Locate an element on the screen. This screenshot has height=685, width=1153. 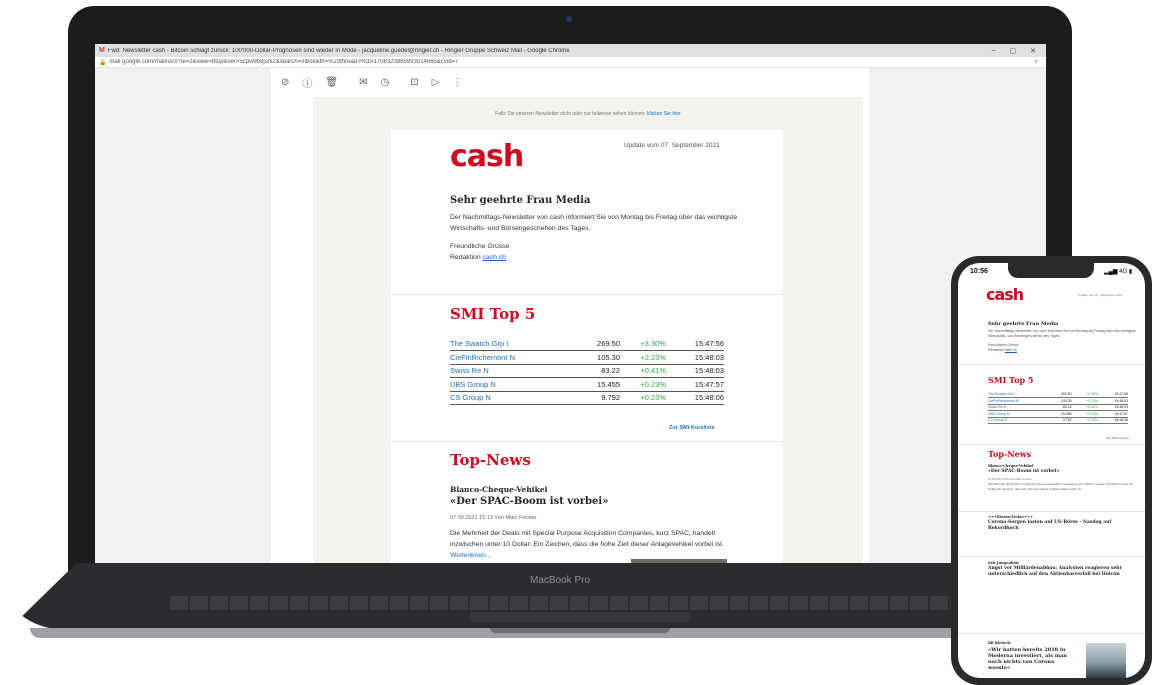
report-spam-icon: ⓘ is located at coordinates (307, 82).